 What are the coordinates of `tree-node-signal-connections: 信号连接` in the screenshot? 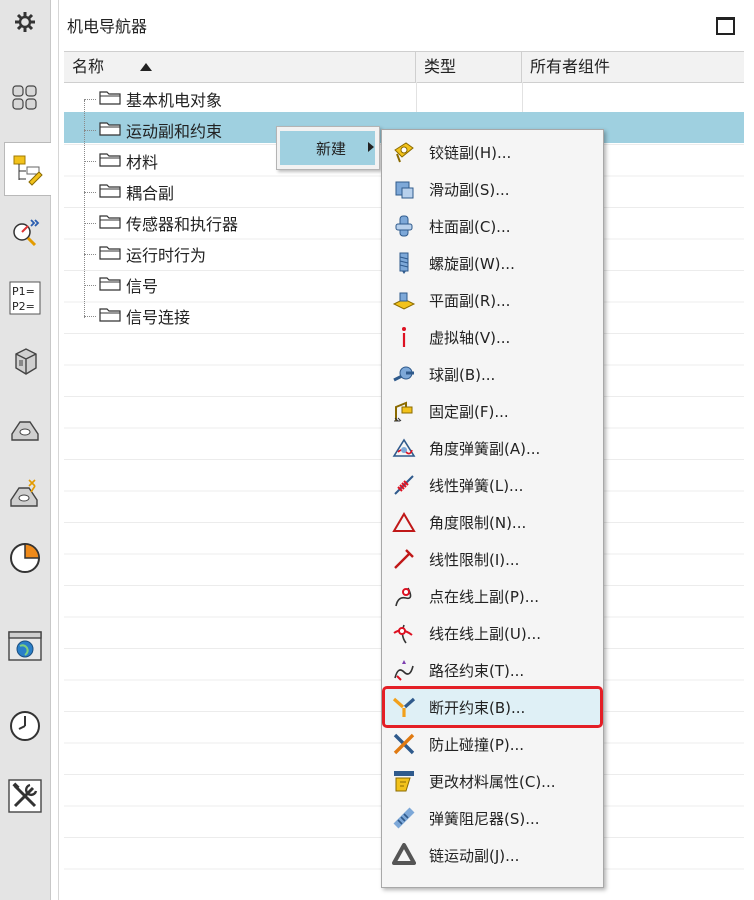 It's located at (137, 316).